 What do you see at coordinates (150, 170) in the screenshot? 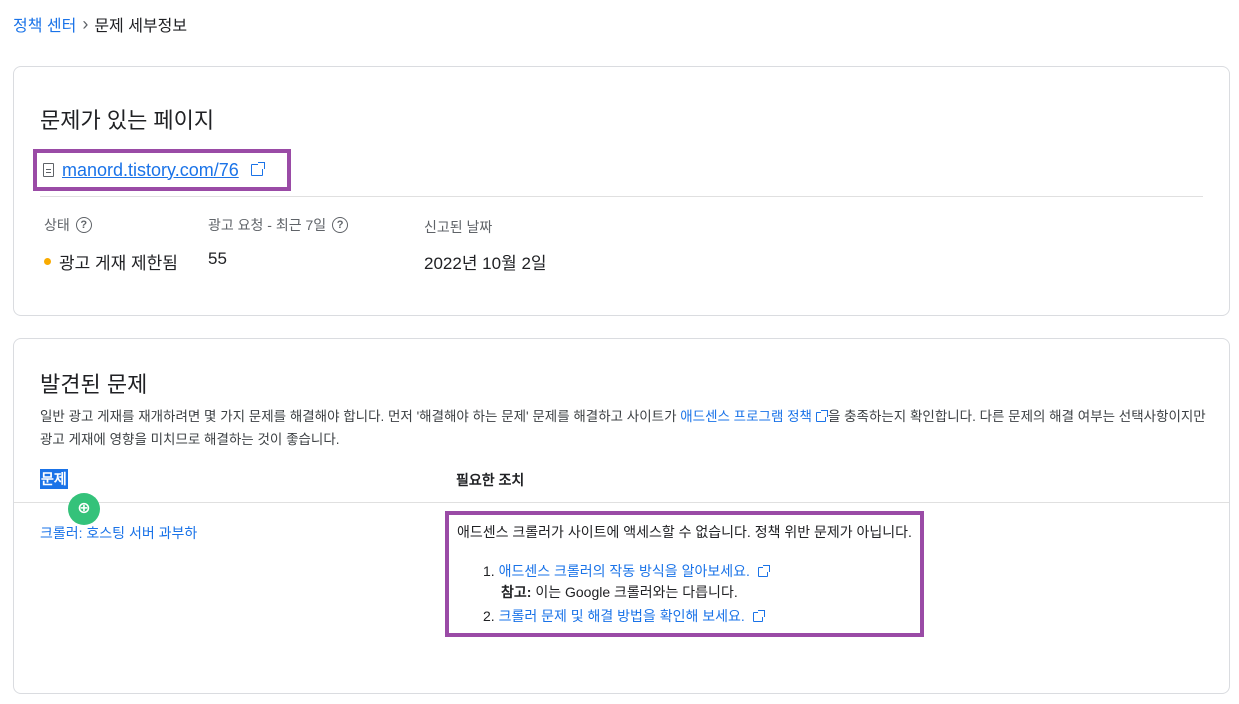
I see `page-url-link: manord.tistory.com/76` at bounding box center [150, 170].